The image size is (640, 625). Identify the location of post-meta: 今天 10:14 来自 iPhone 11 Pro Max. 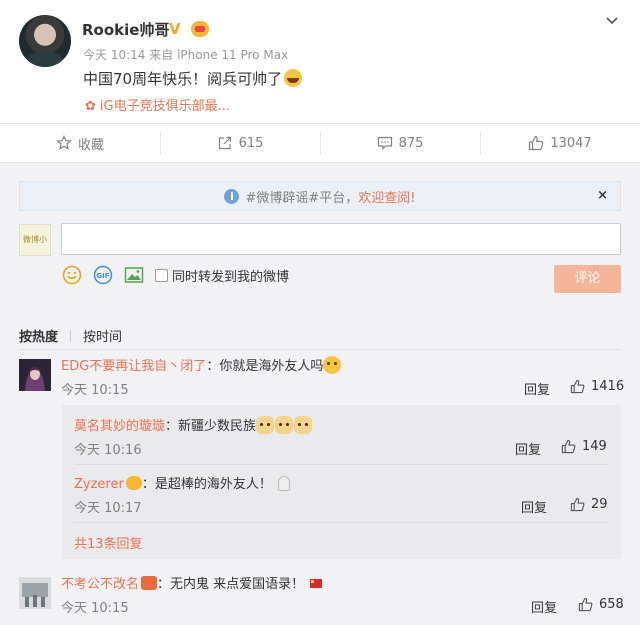
(185, 54).